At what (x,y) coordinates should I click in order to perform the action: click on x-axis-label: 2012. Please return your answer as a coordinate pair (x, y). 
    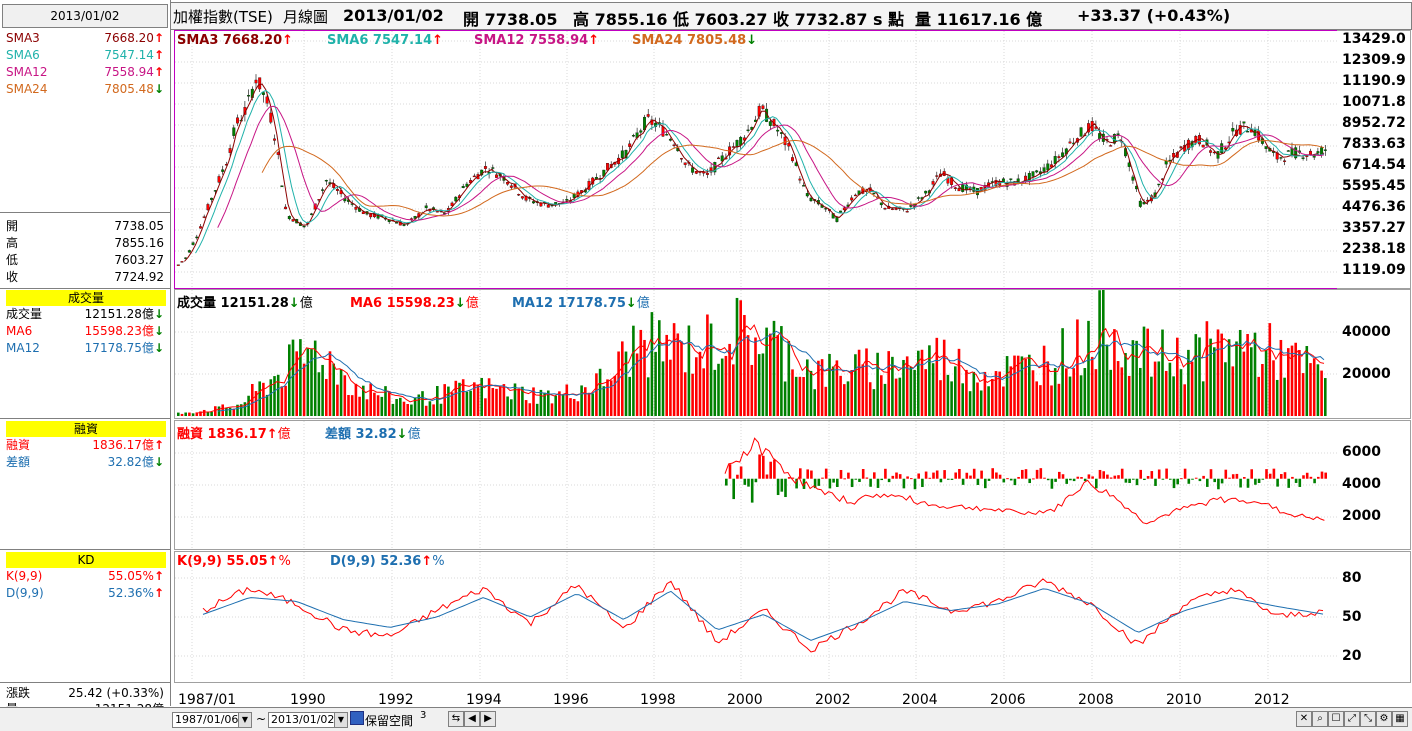
    Looking at the image, I should click on (1272, 700).